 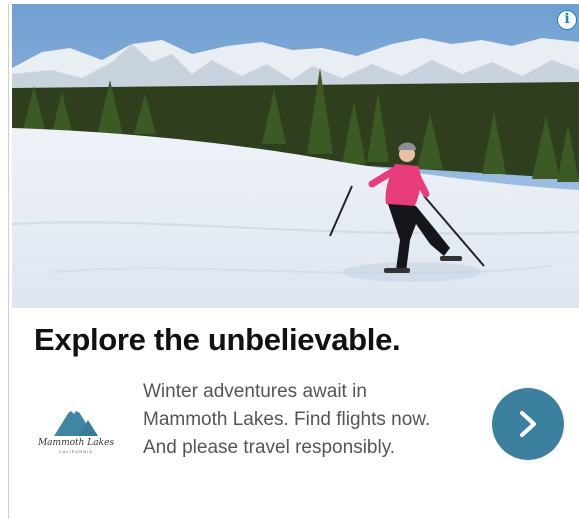 What do you see at coordinates (76, 420) in the screenshot?
I see `mountain-logo-icon` at bounding box center [76, 420].